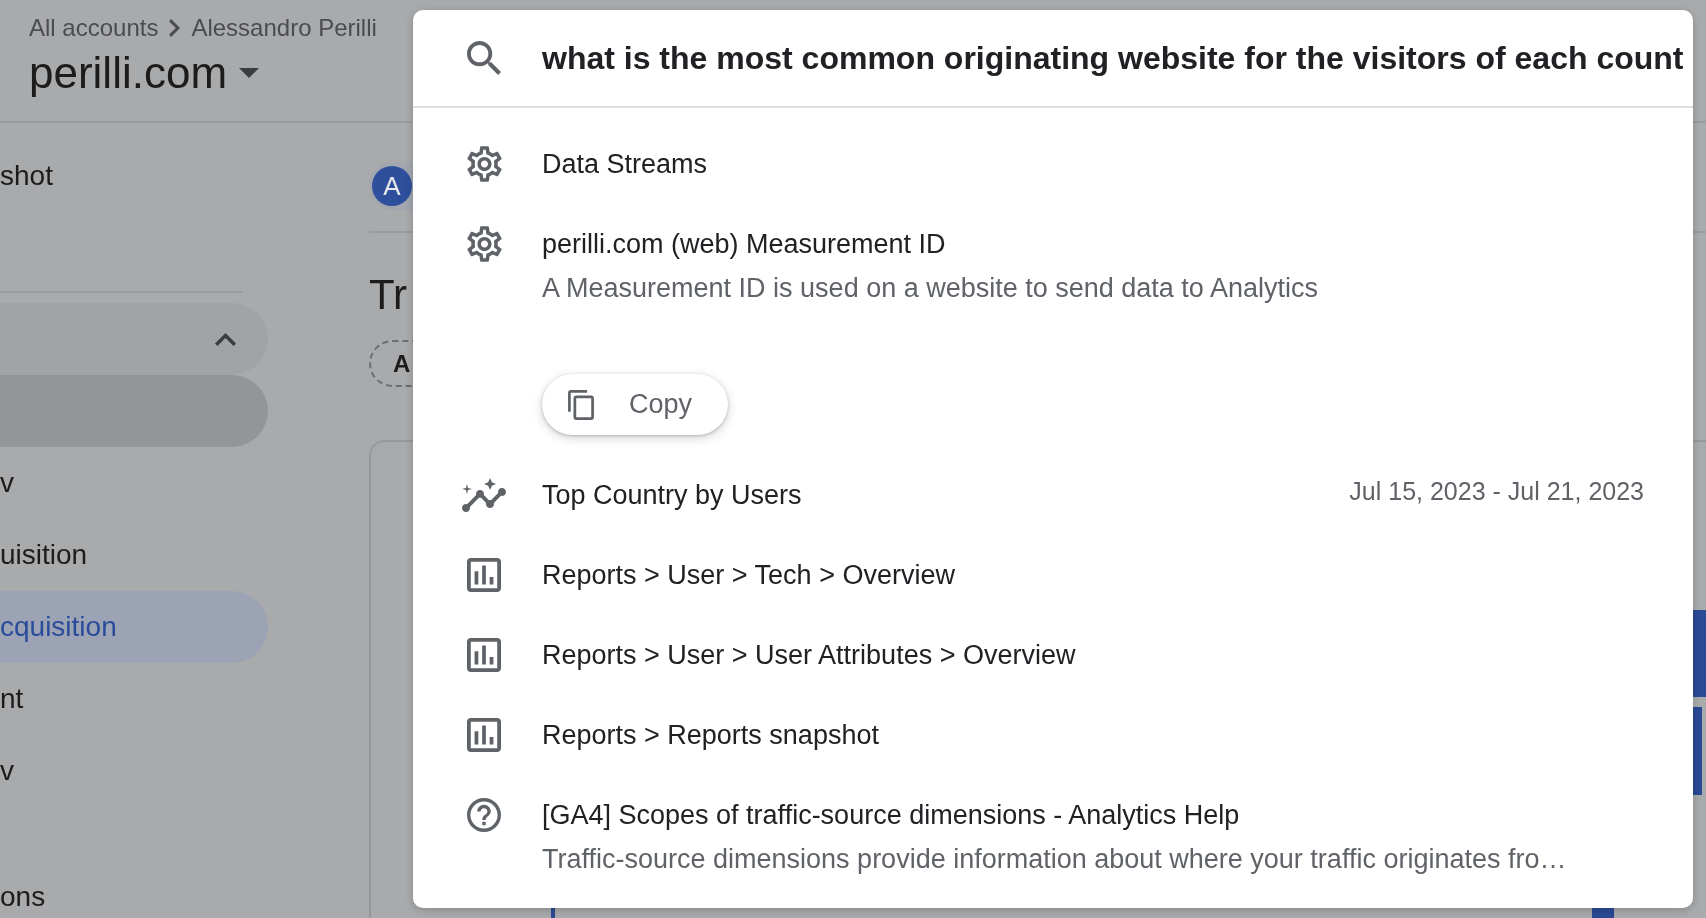  Describe the element at coordinates (284, 28) in the screenshot. I see `breadcrumb-link: Alessandro Perilli` at that location.